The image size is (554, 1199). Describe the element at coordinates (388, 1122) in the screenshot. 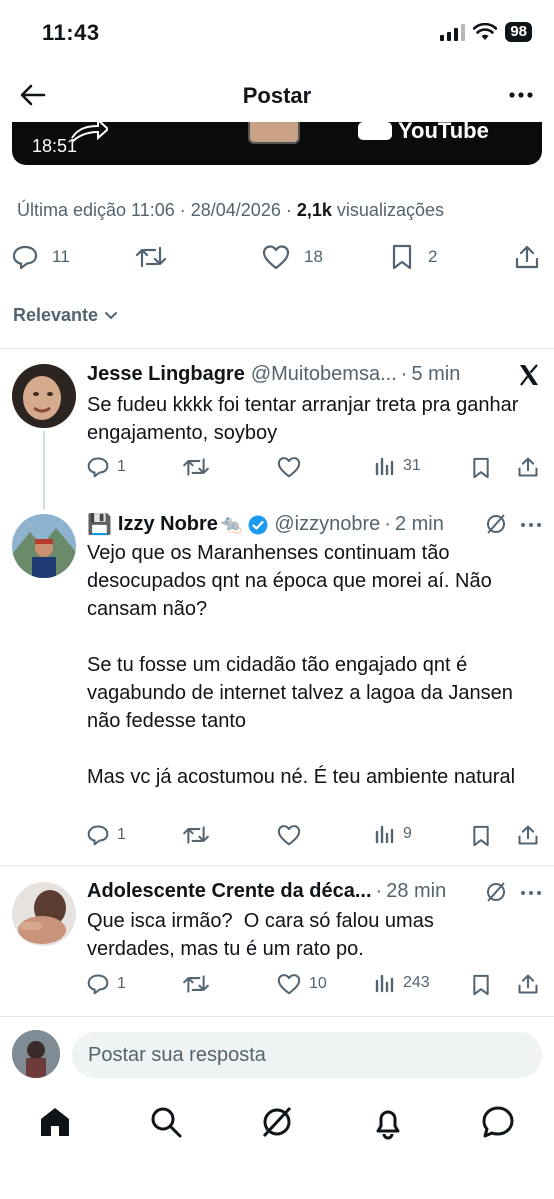

I see `notifications-icon` at that location.